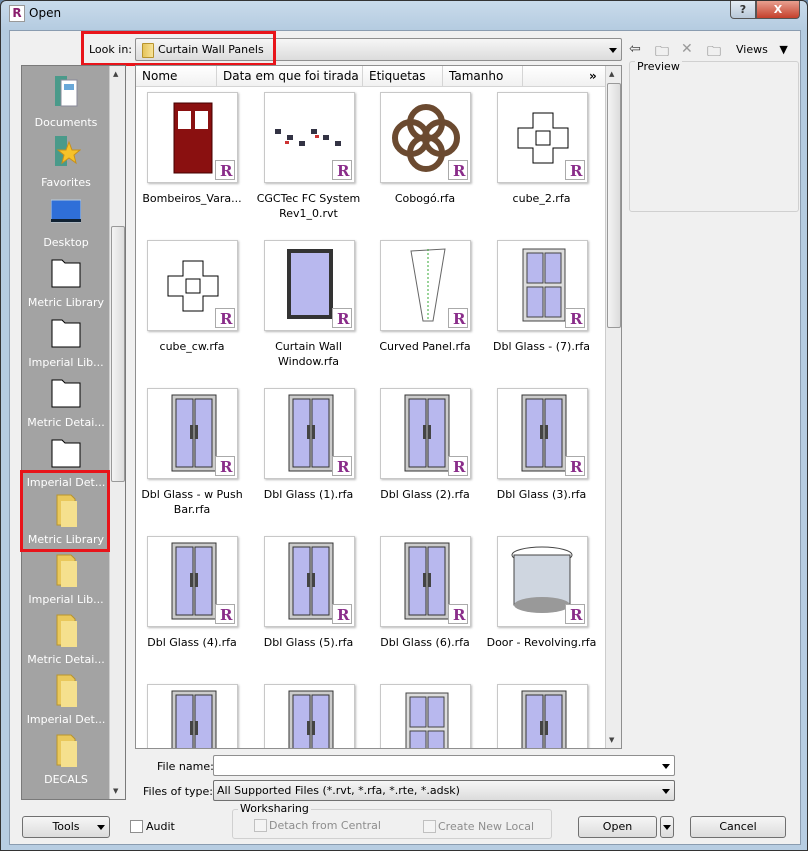  Describe the element at coordinates (66, 152) in the screenshot. I see `favorites-icon` at that location.